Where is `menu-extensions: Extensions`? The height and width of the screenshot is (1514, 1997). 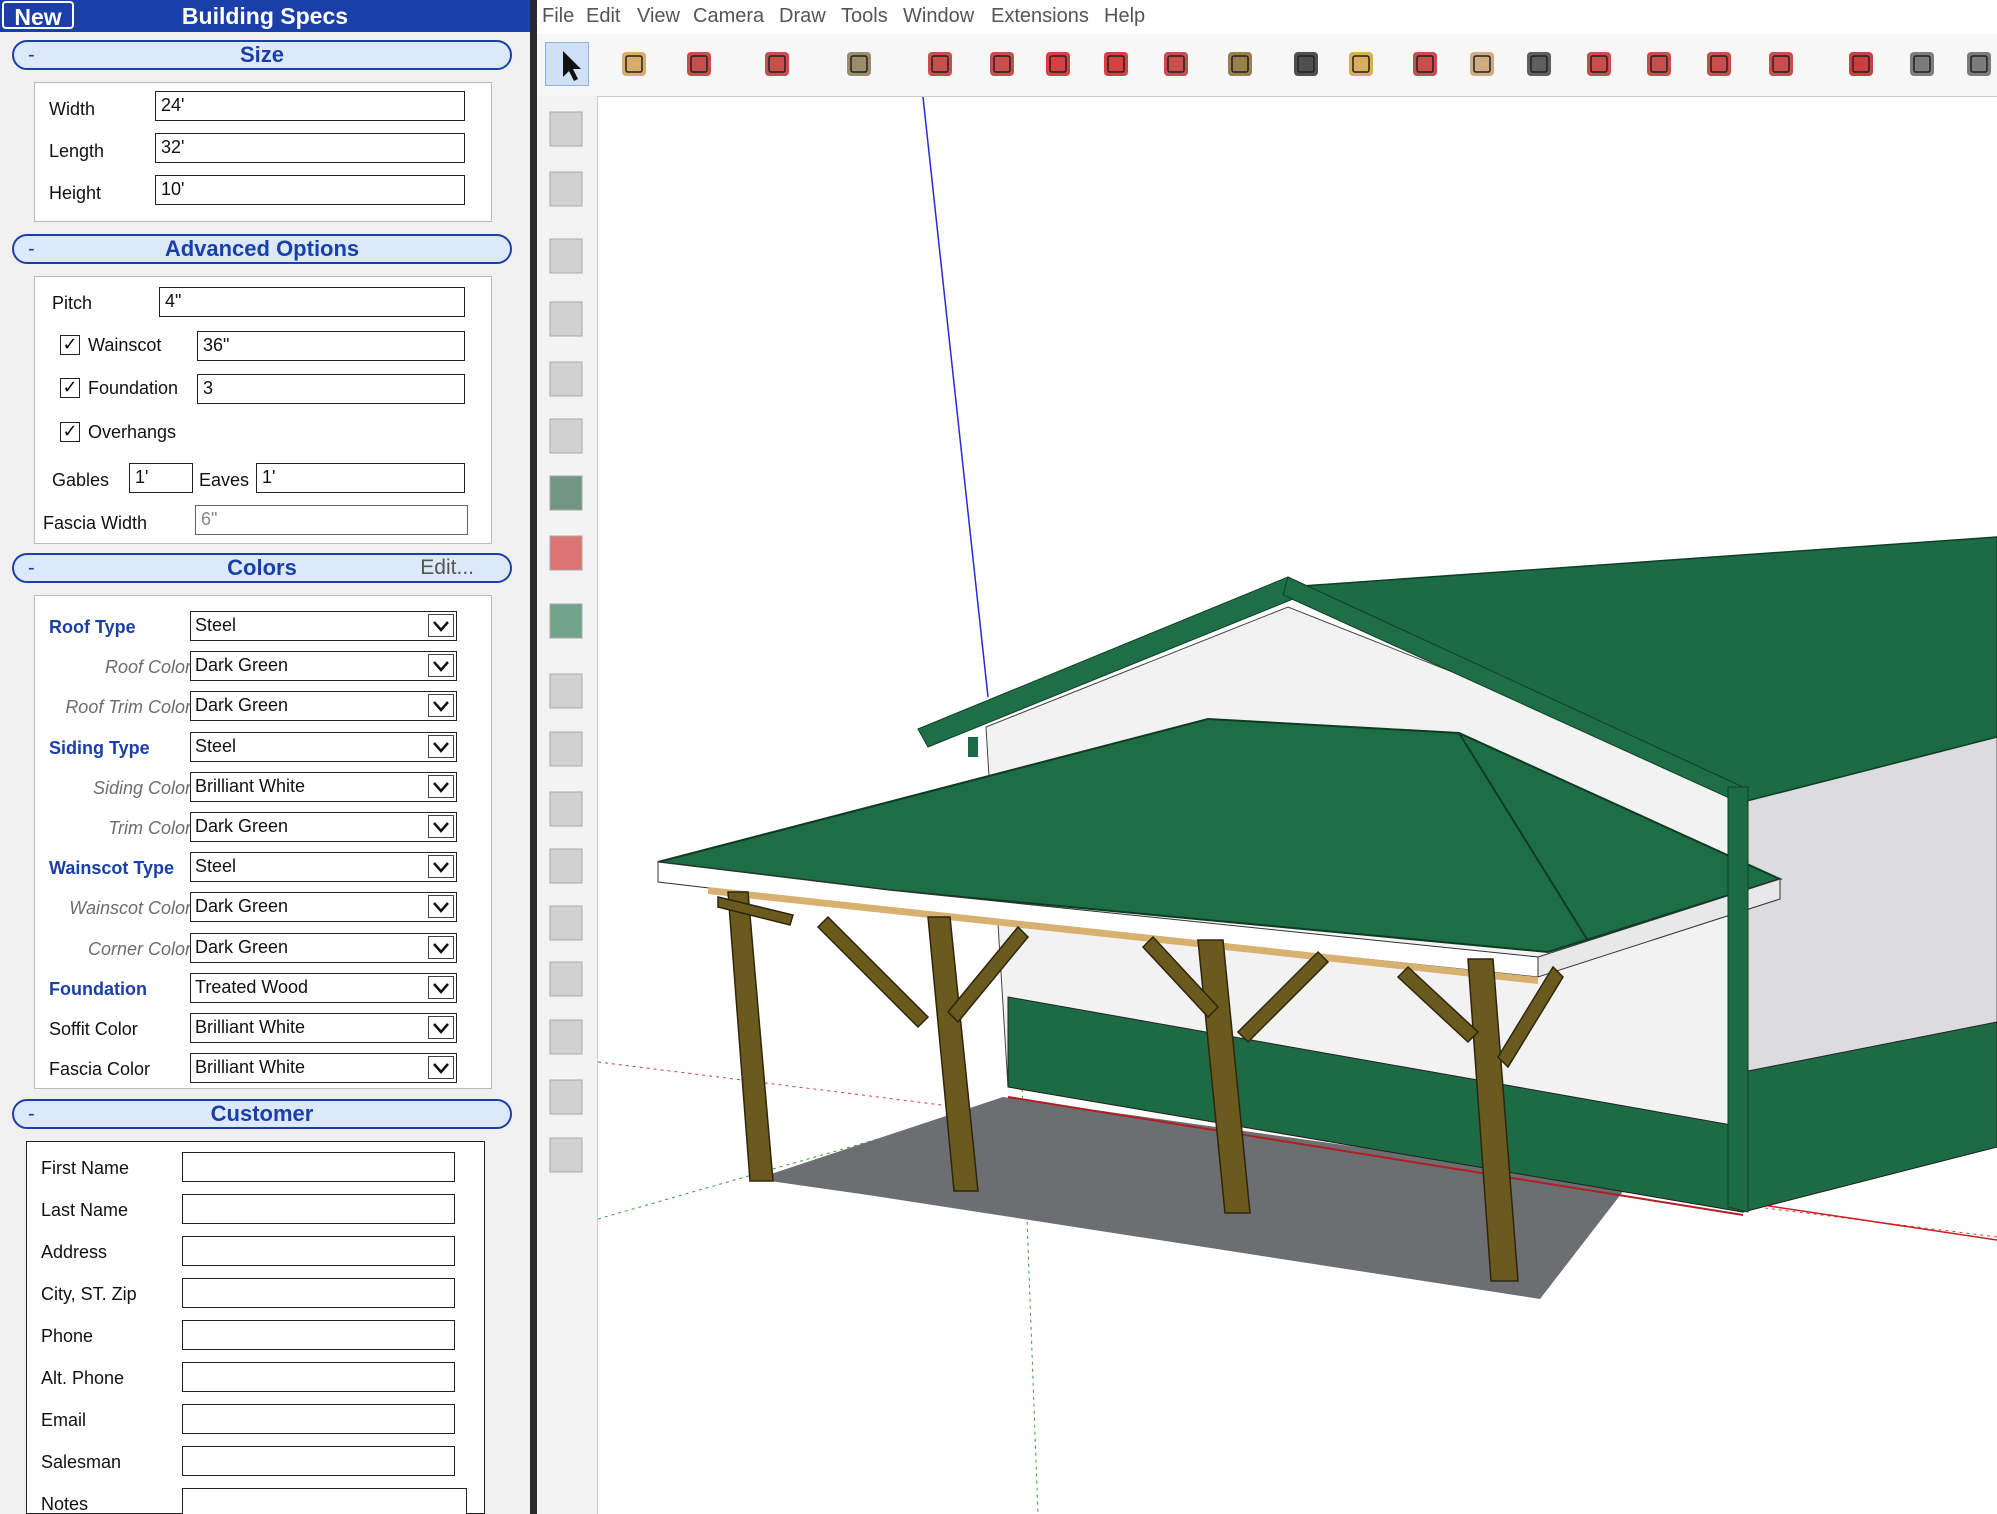
menu-extensions: Extensions is located at coordinates (1040, 16).